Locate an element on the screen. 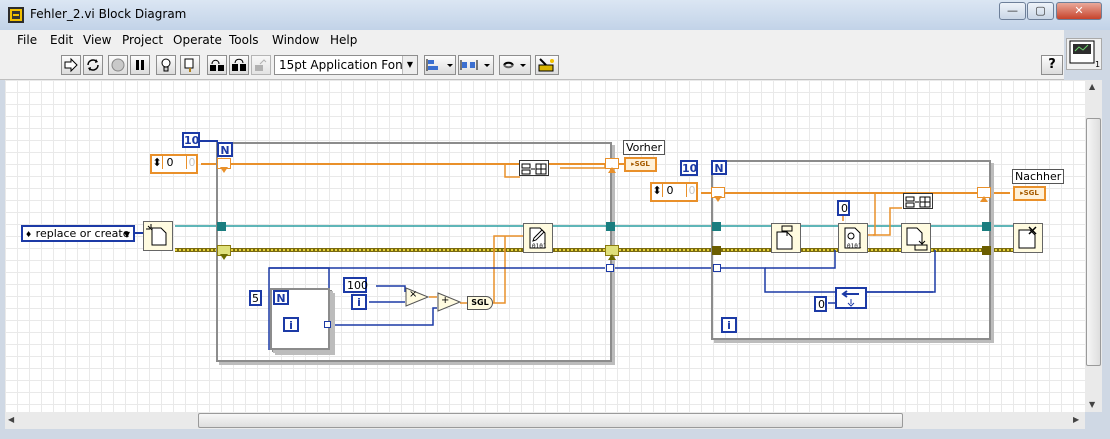  step-into-button is located at coordinates (217, 65).